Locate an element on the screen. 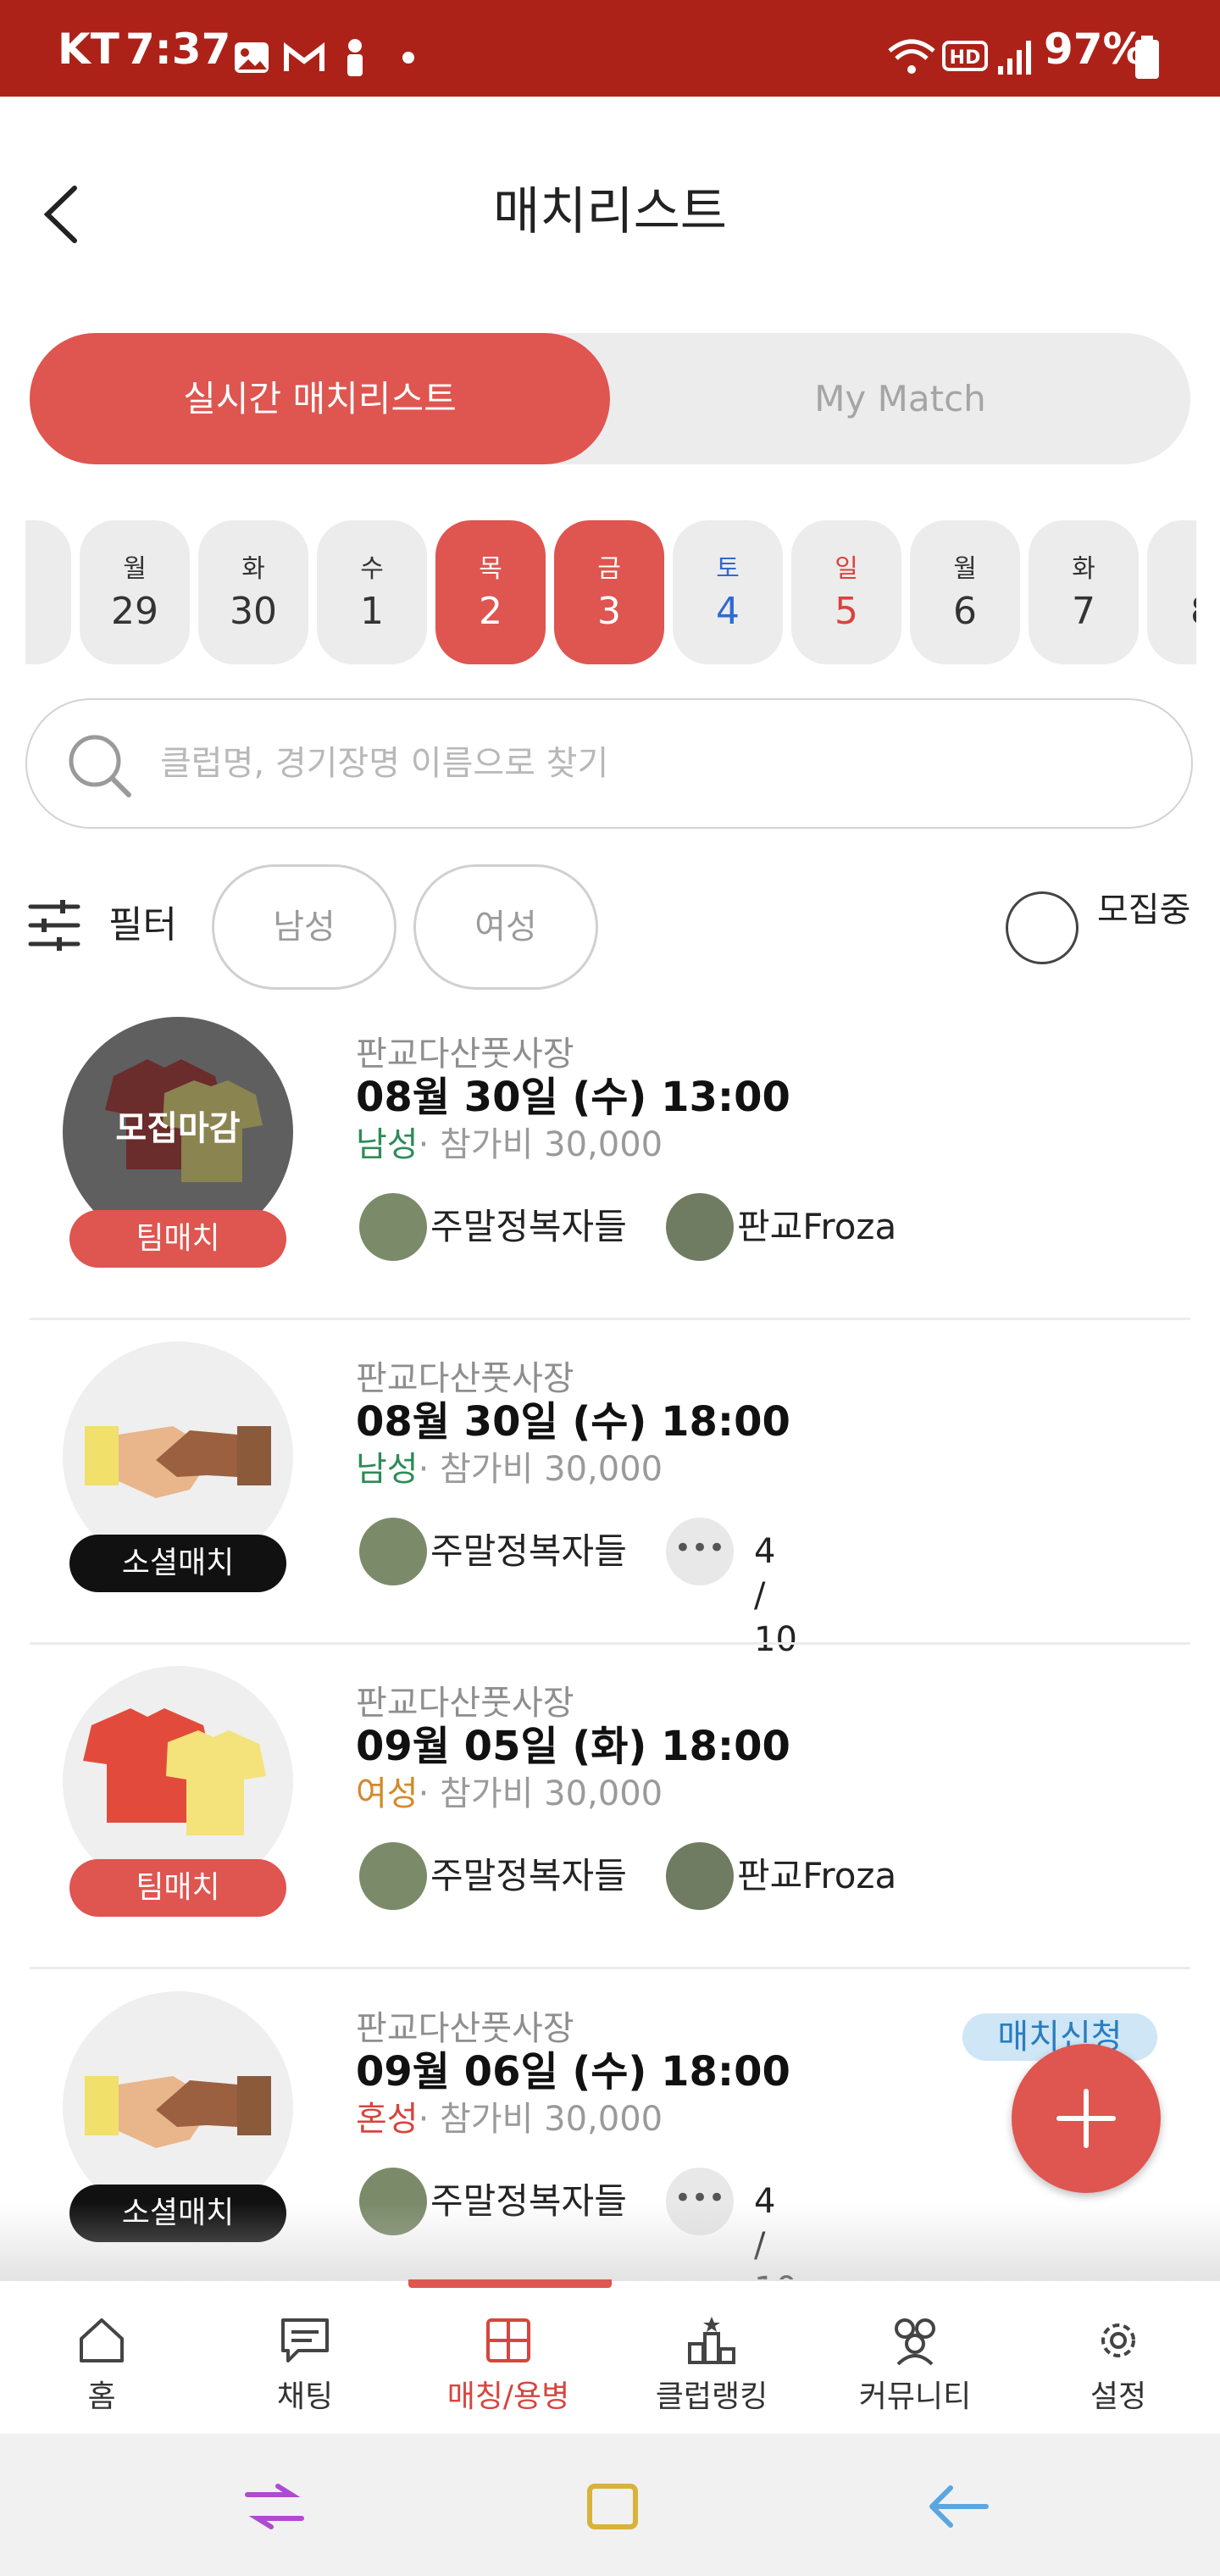  date-cell: 화 30 is located at coordinates (253, 592).